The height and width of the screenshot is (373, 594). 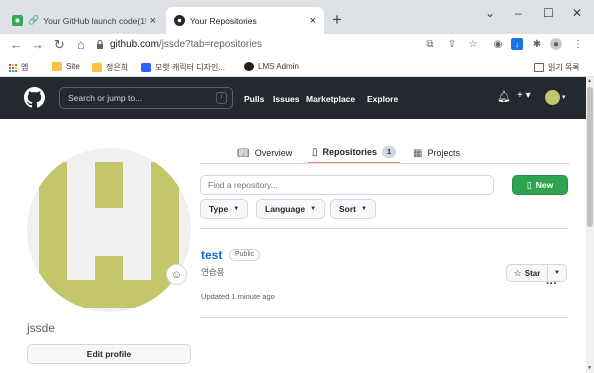 What do you see at coordinates (564, 67) in the screenshot?
I see `reading-list-label: 읽기 목록` at bounding box center [564, 67].